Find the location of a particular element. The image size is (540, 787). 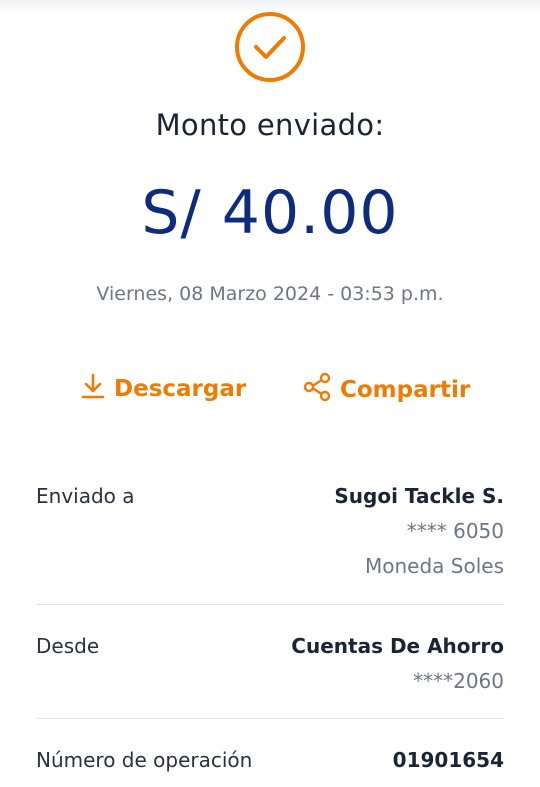

success-check-icon is located at coordinates (270, 47).